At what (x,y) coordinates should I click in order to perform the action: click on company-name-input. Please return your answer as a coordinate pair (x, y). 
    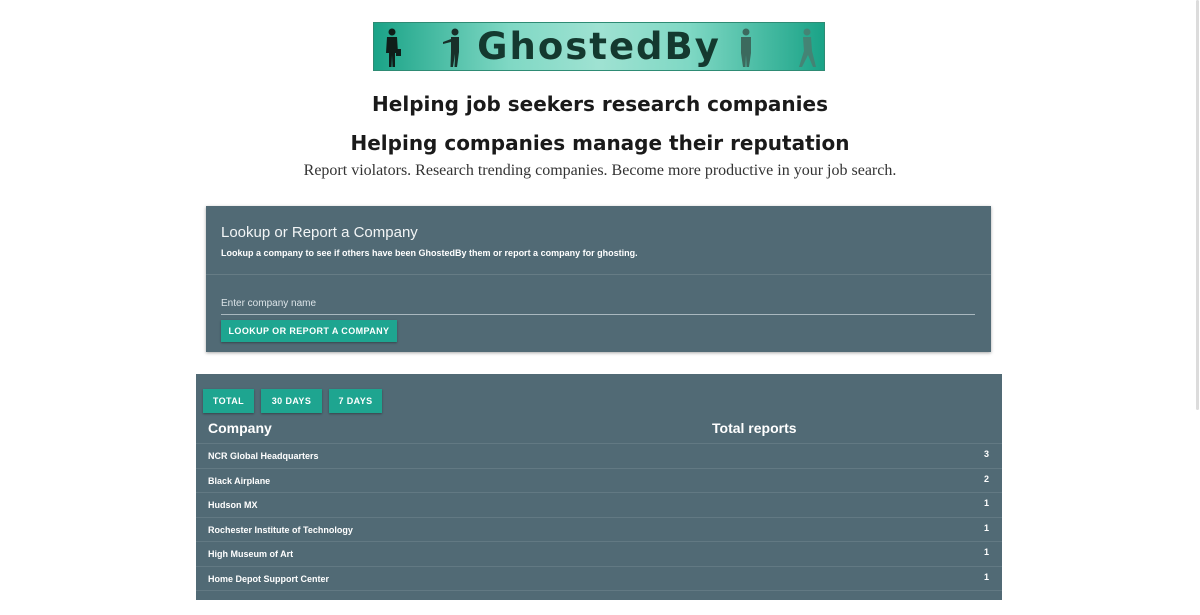
    Looking at the image, I should click on (598, 303).